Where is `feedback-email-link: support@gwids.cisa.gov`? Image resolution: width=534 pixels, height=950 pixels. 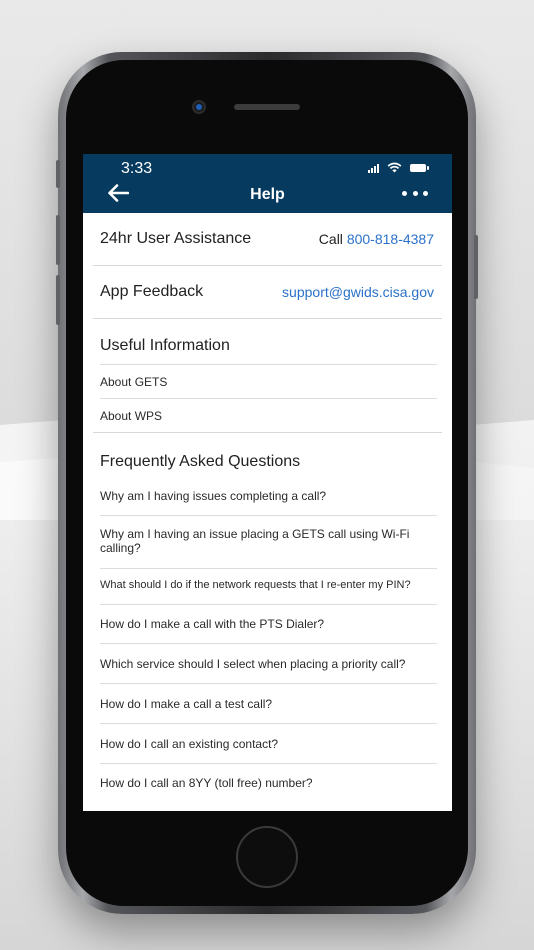
feedback-email-link: support@gwids.cisa.gov is located at coordinates (358, 292).